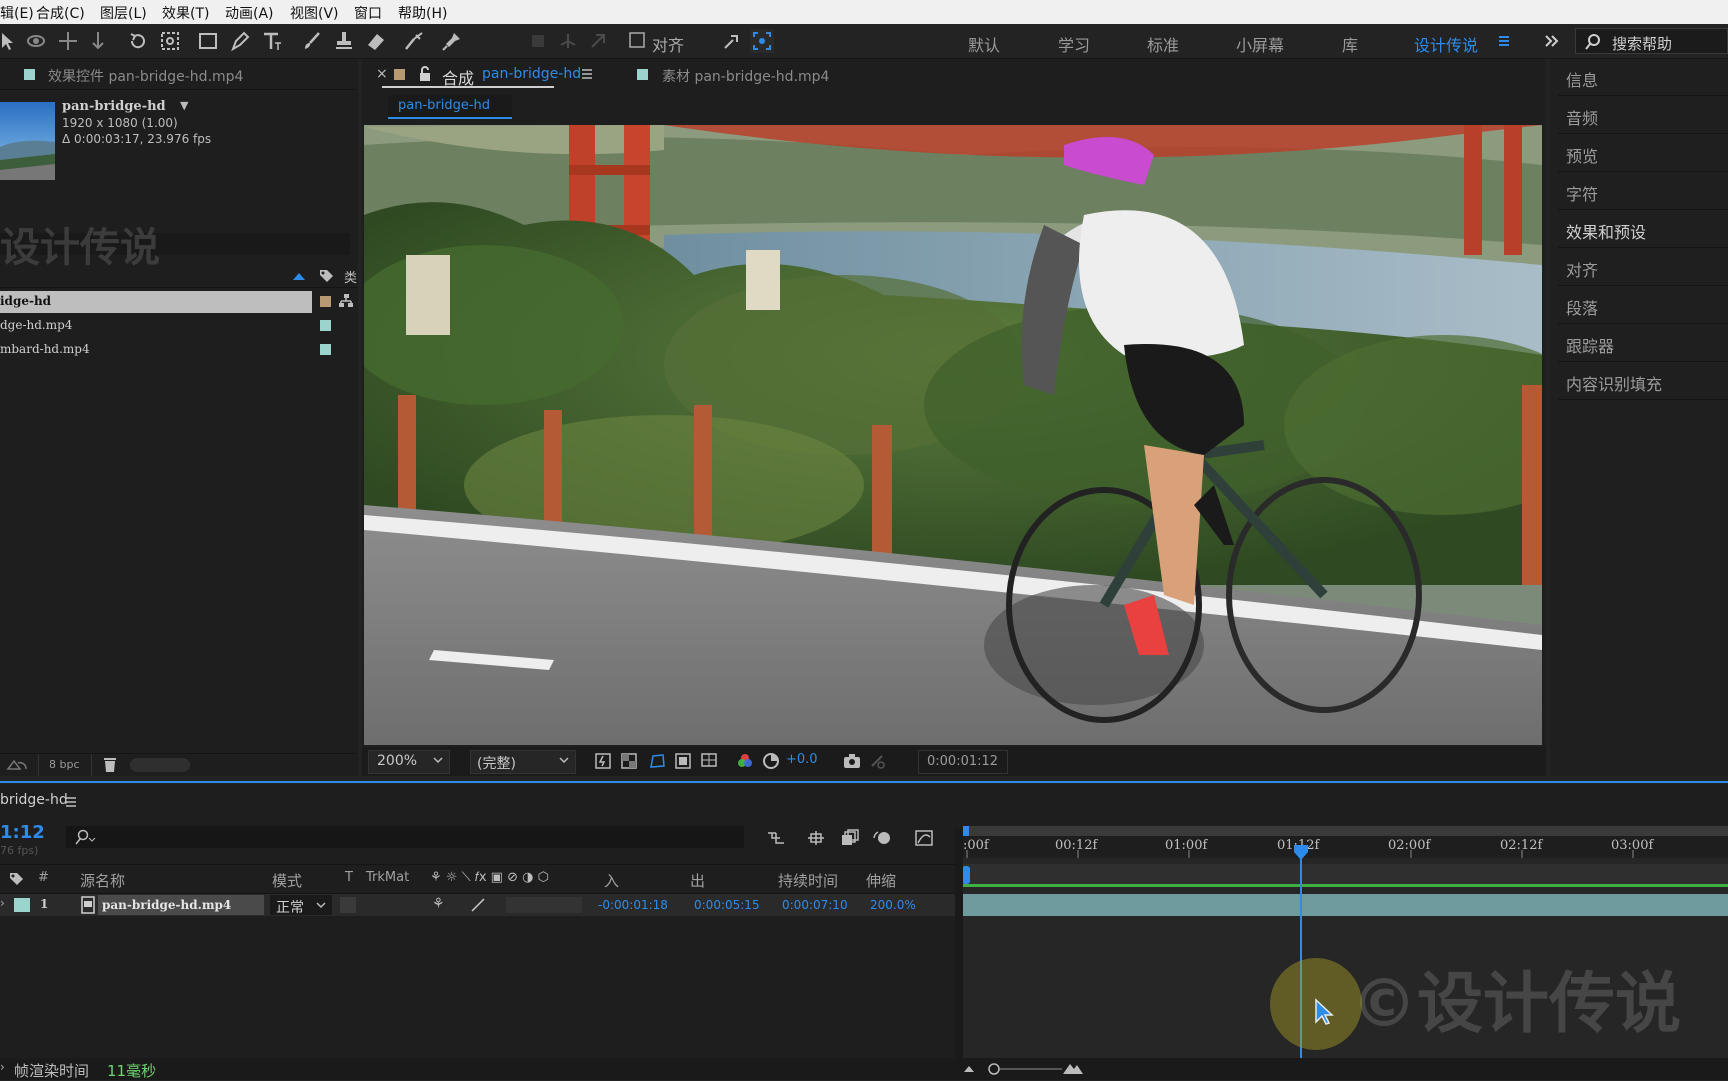 Image resolution: width=1728 pixels, height=1081 pixels. Describe the element at coordinates (1163, 44) in the screenshot. I see `workspace-standard: 标准` at that location.